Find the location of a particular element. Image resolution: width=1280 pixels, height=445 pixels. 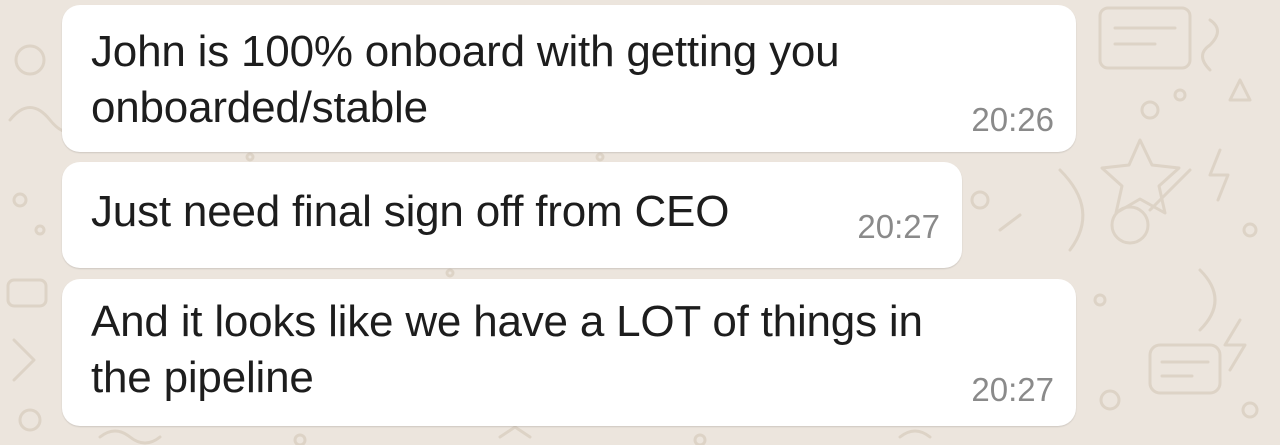

message-timestamp: 20:26 is located at coordinates (1012, 119).